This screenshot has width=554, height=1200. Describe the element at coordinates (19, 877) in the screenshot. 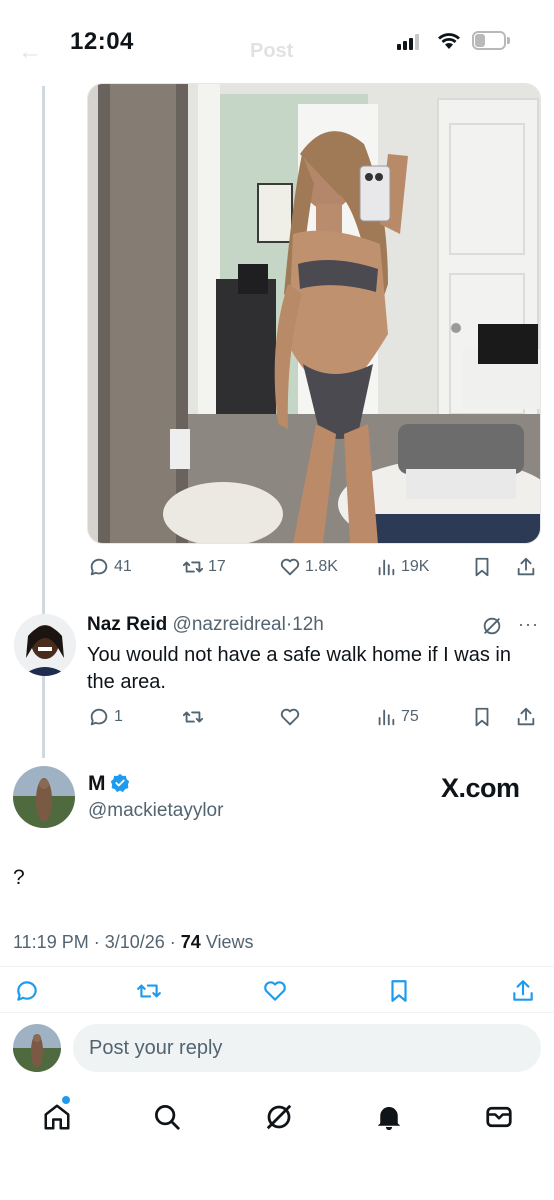

I see `post-text: ?` at that location.